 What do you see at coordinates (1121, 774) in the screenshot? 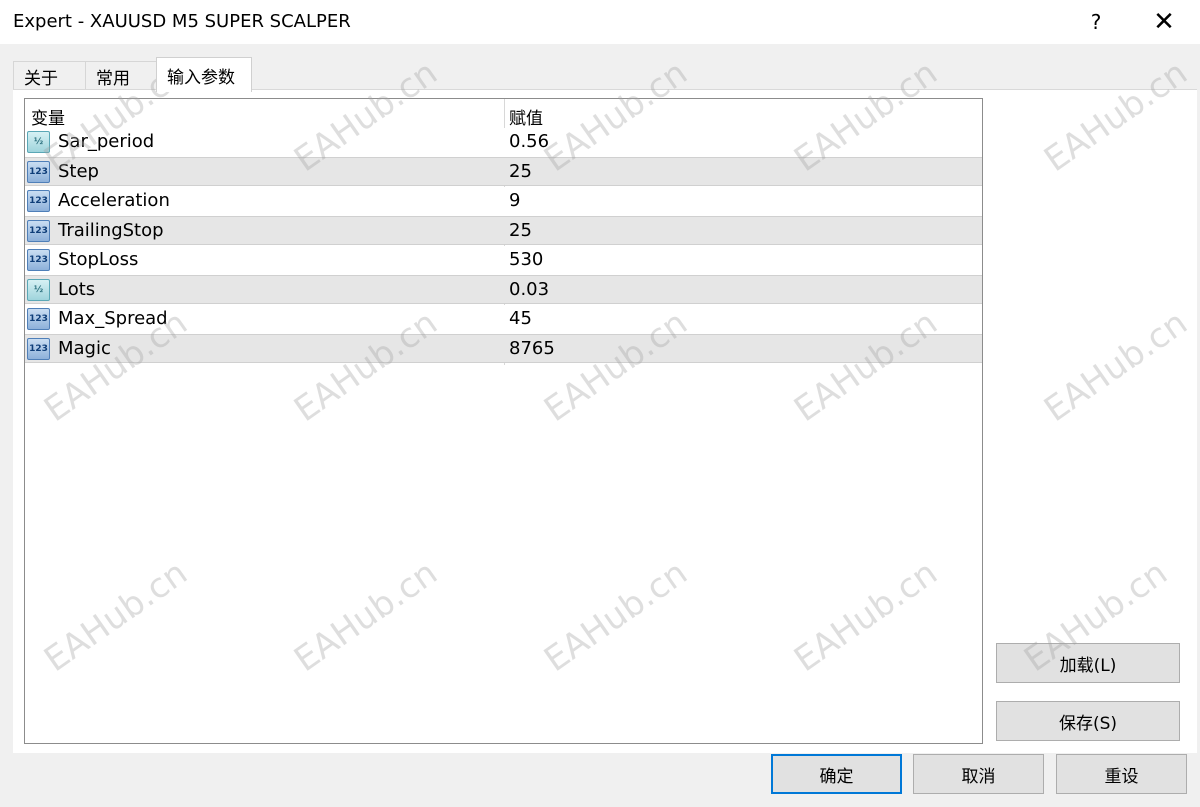
I see `reset-button: 重设` at bounding box center [1121, 774].